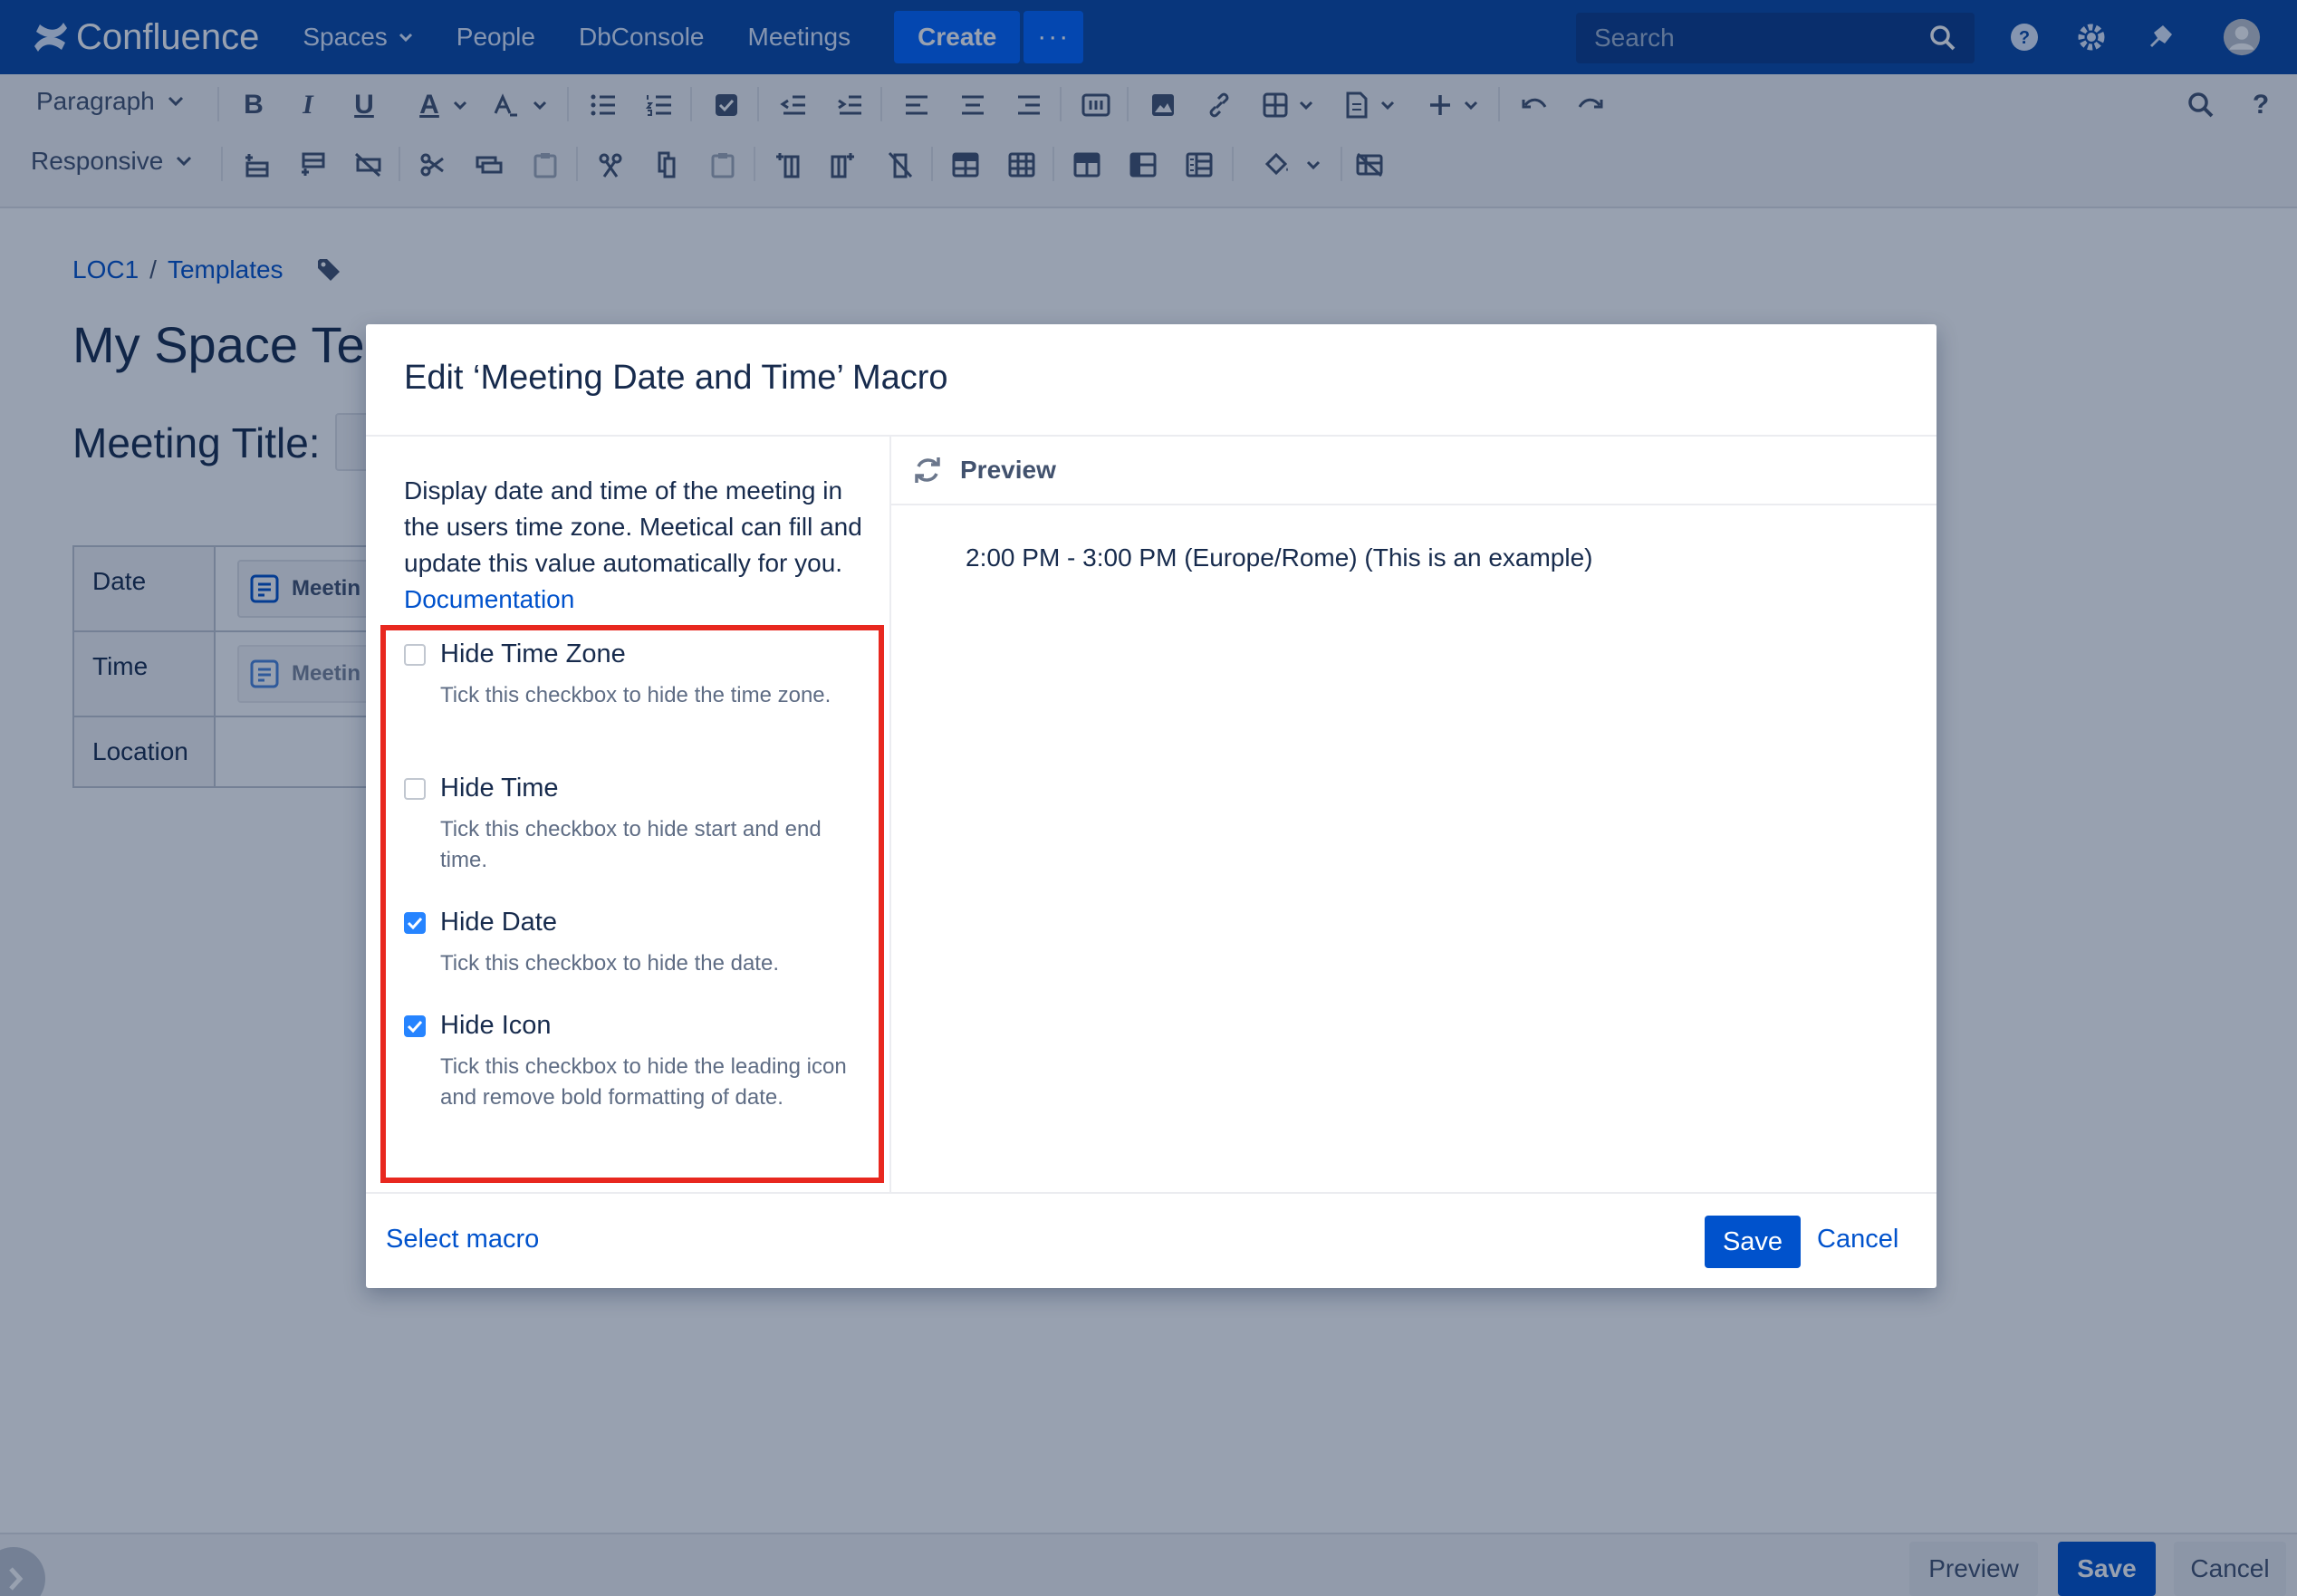  Describe the element at coordinates (415, 788) in the screenshot. I see `hide-time-checkbox` at that location.